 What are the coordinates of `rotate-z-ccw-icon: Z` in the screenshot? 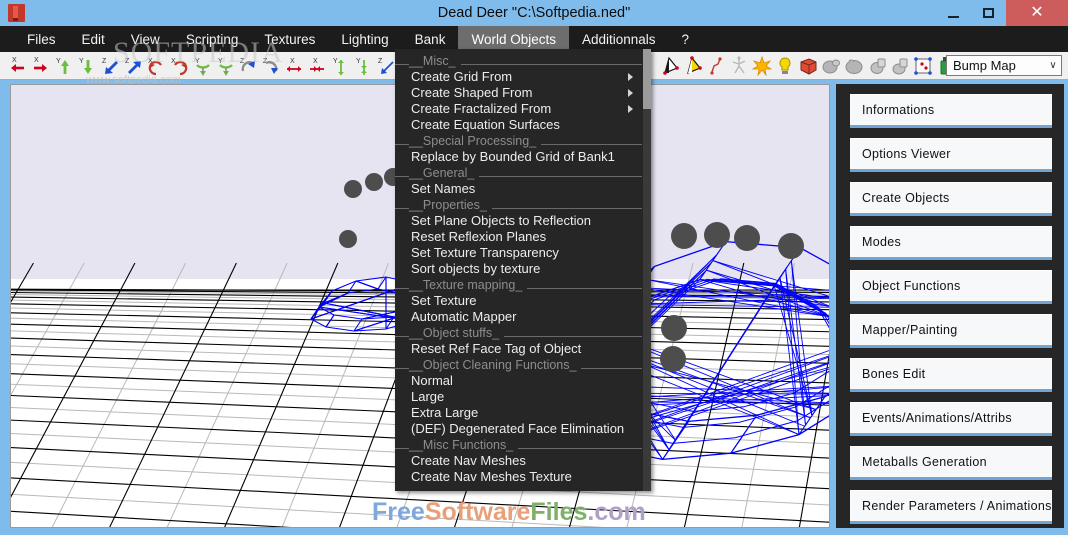 It's located at (270, 66).